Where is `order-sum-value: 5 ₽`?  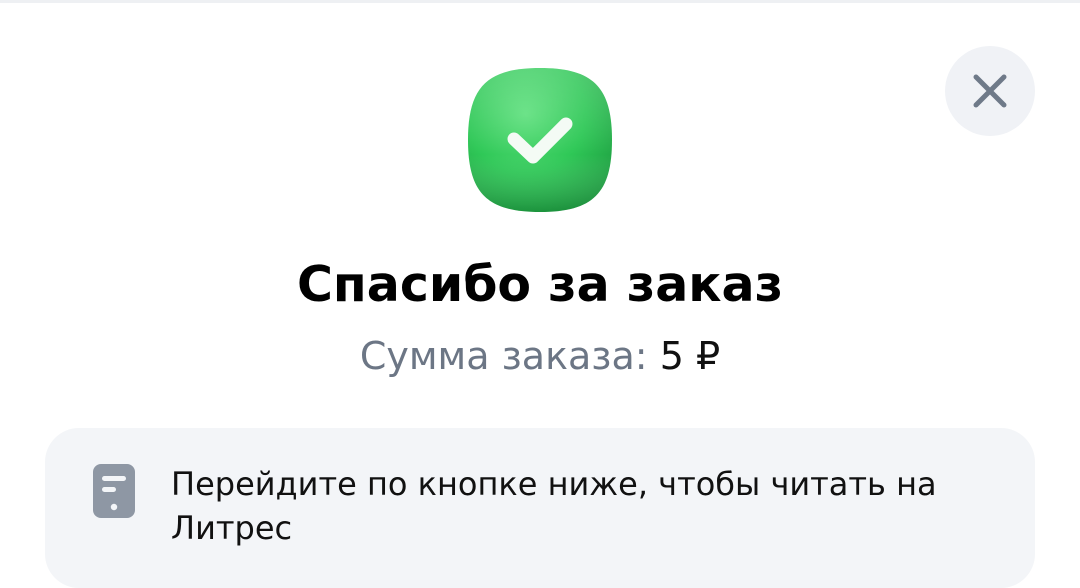 order-sum-value: 5 ₽ is located at coordinates (690, 356).